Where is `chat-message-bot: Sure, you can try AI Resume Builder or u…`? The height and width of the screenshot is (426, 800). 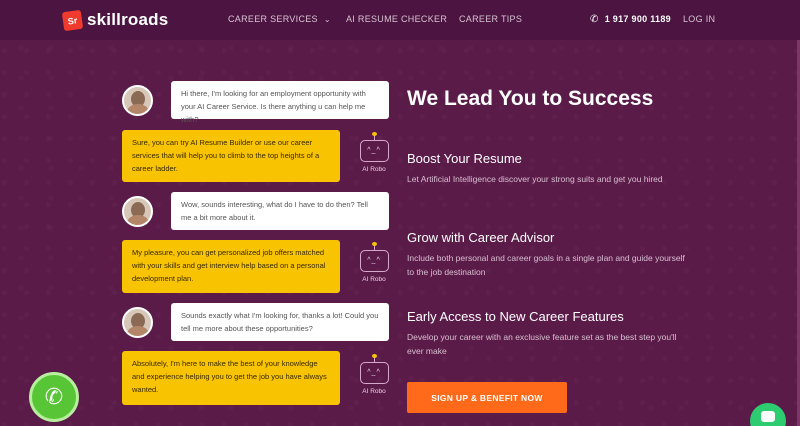
chat-message-bot: Sure, you can try AI Resume Builder or u… is located at coordinates (231, 156).